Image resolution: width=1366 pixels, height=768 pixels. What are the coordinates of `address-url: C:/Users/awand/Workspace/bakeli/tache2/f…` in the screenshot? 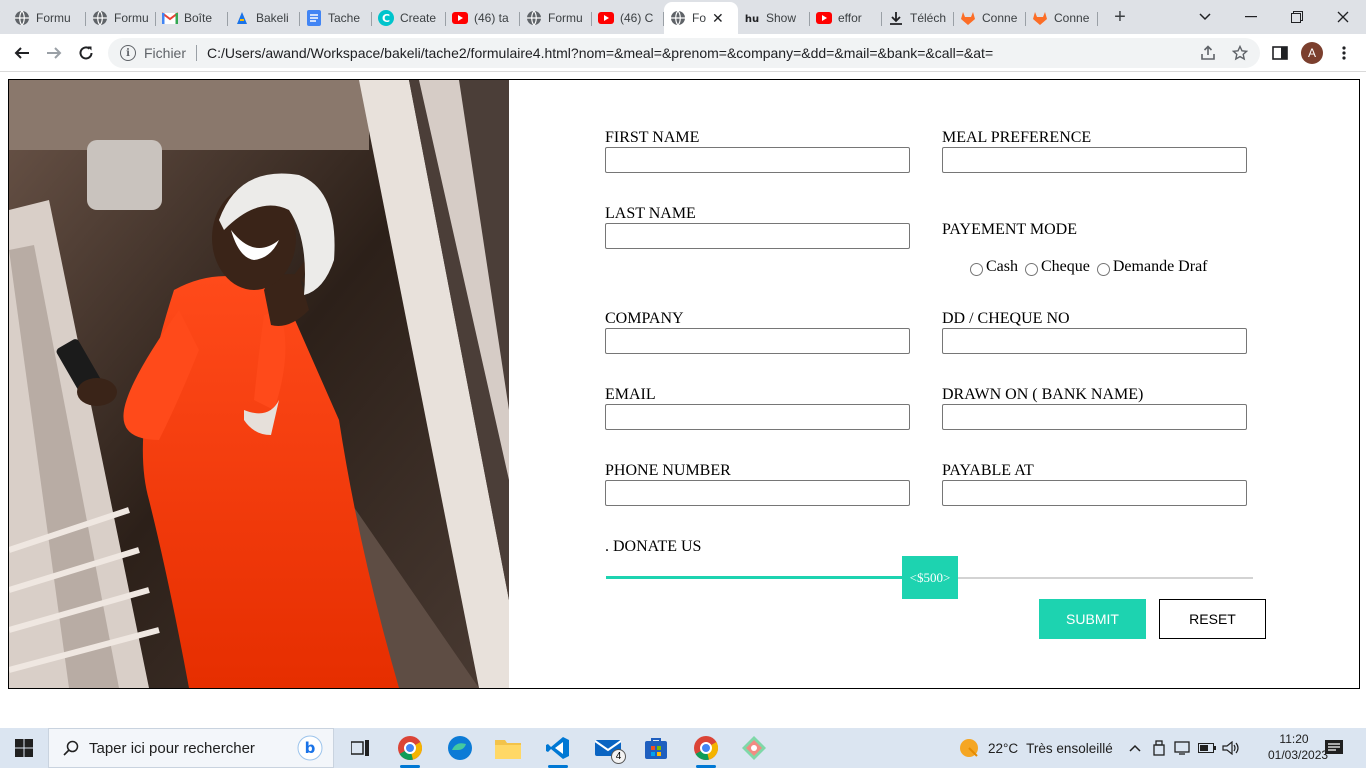 It's located at (600, 53).